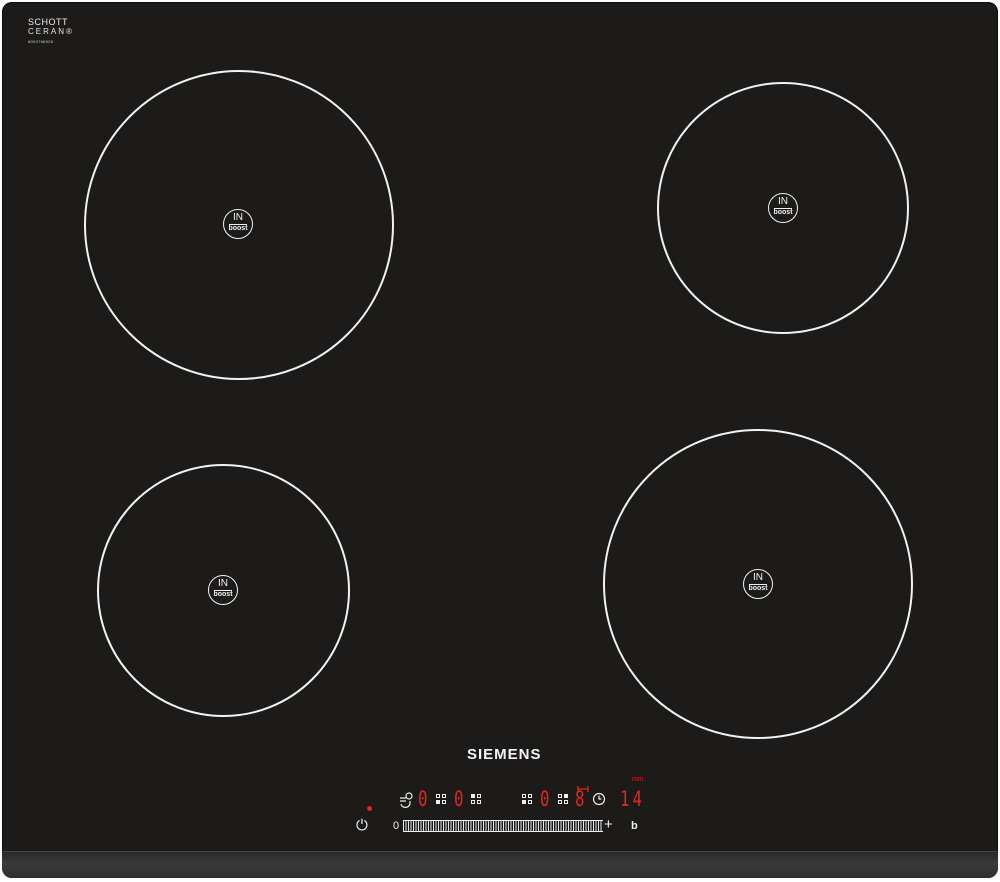 This screenshot has height=882, width=1000. What do you see at coordinates (580, 799) in the screenshot?
I see `zone-4-level-display: 8` at bounding box center [580, 799].